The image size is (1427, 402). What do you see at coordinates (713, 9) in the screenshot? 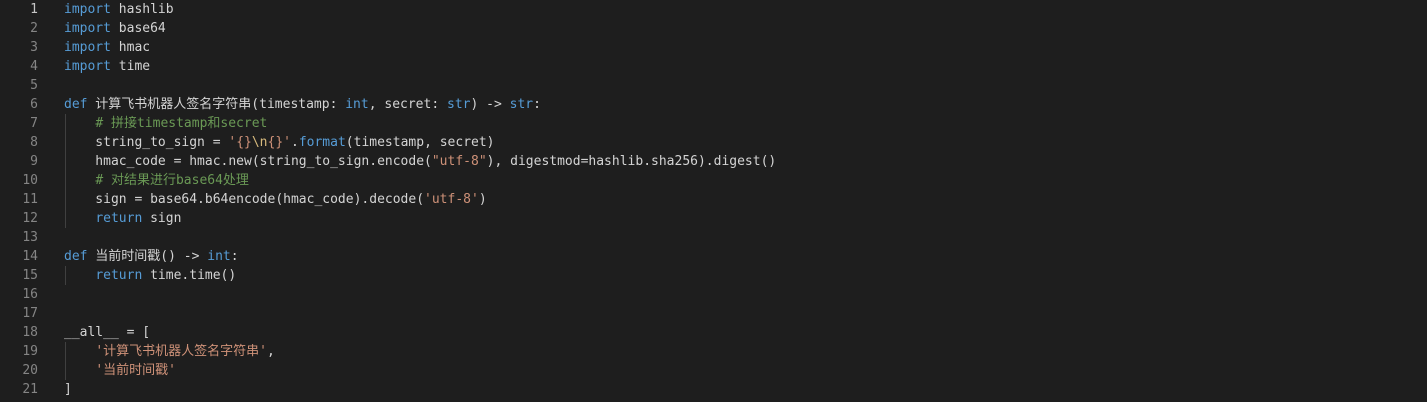
I see `code-line: 1 import hashlib` at bounding box center [713, 9].